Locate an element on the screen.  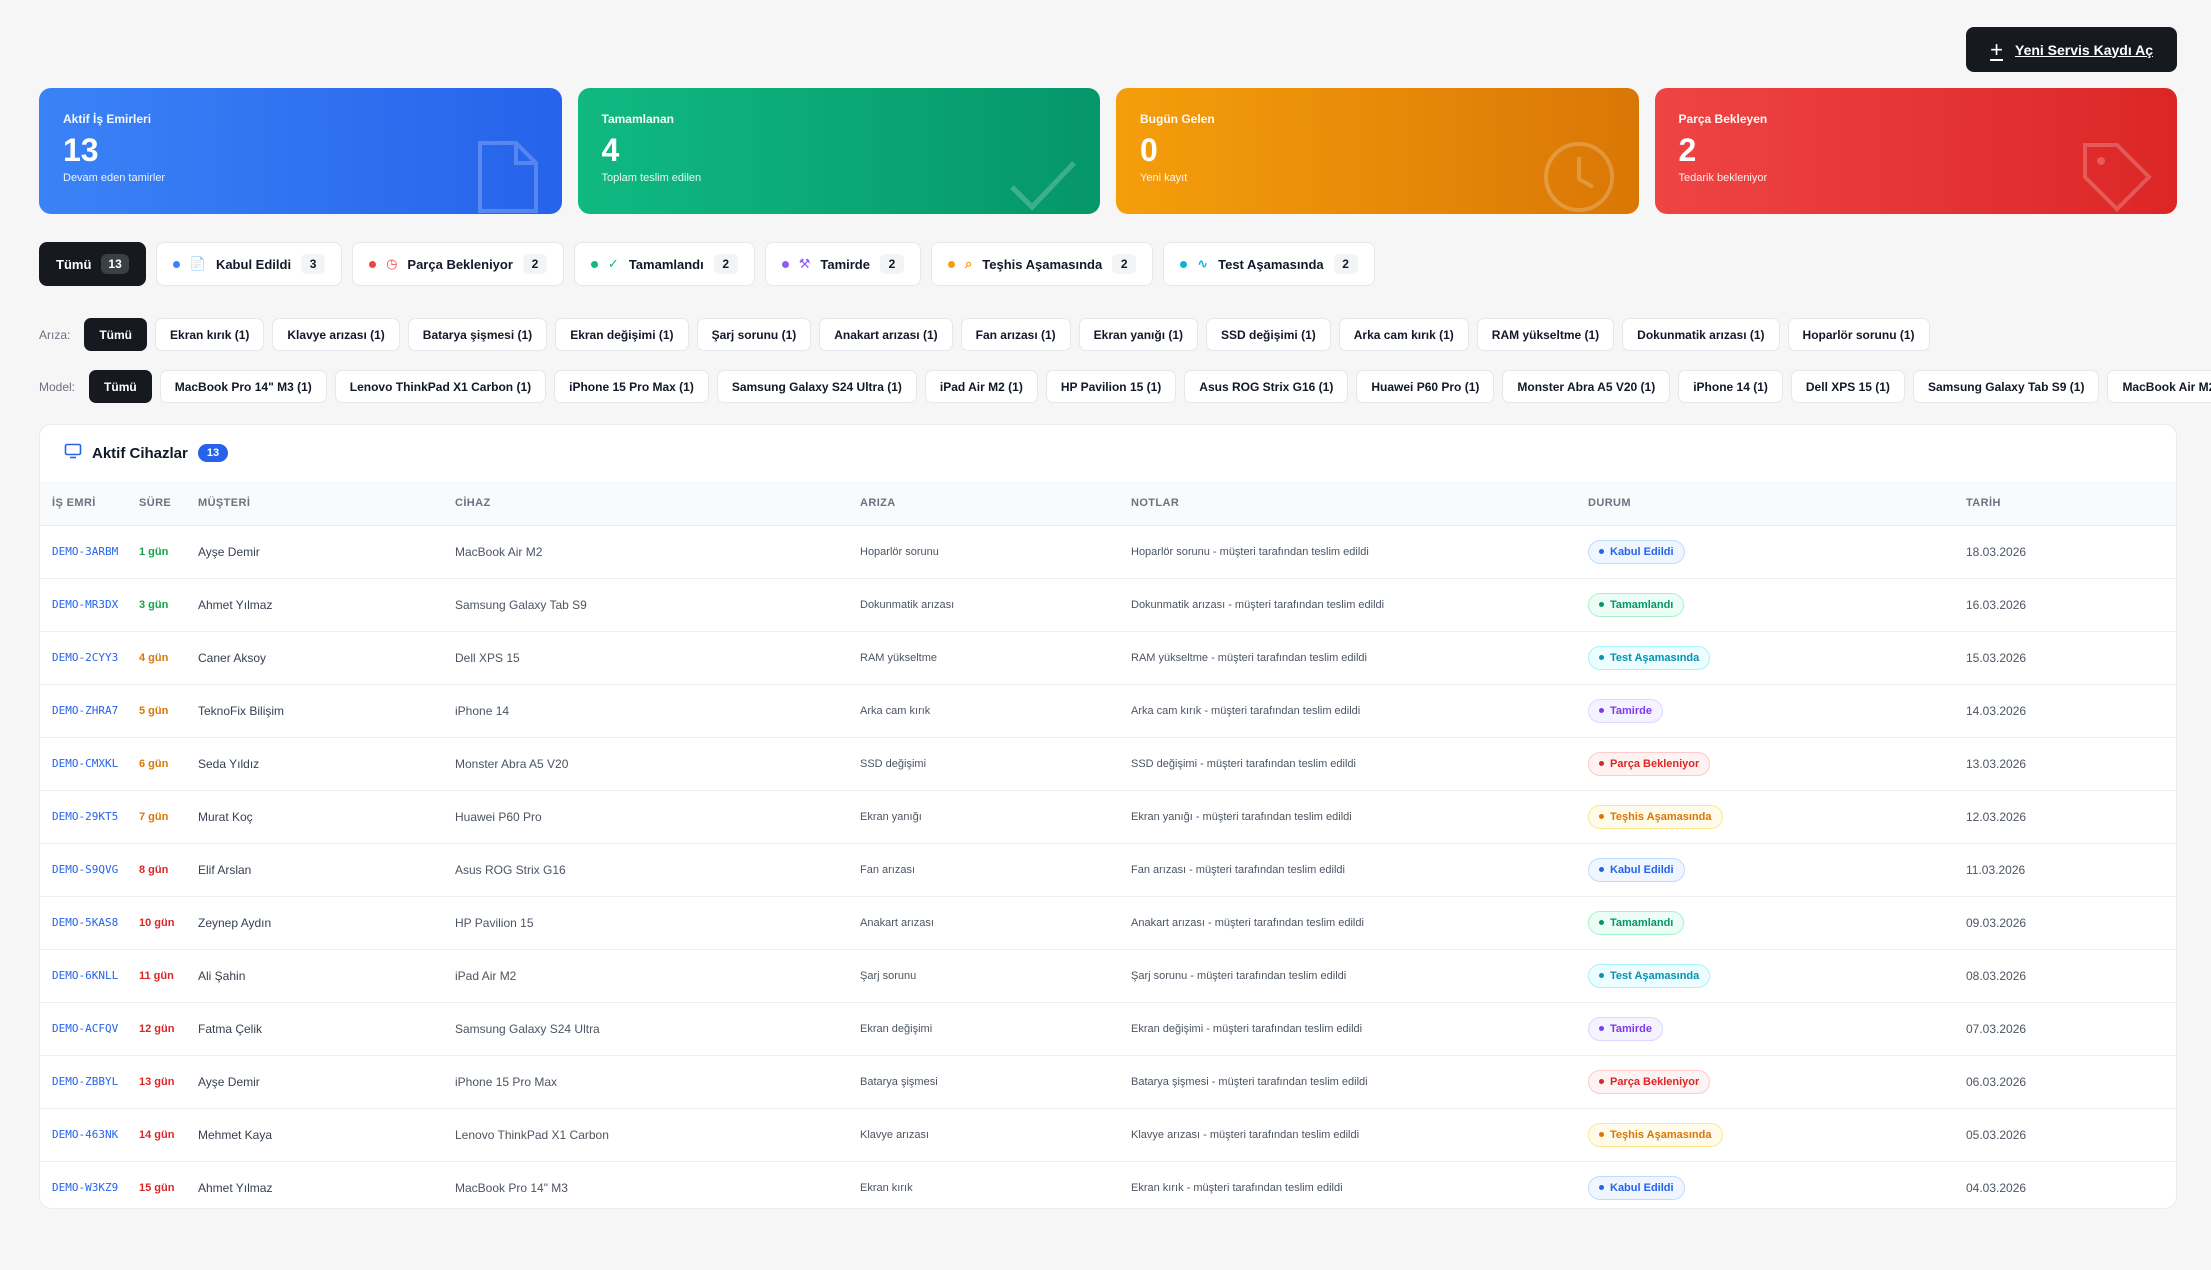
work-order-id: DEMO-ZBBYL is located at coordinates (89, 1082).